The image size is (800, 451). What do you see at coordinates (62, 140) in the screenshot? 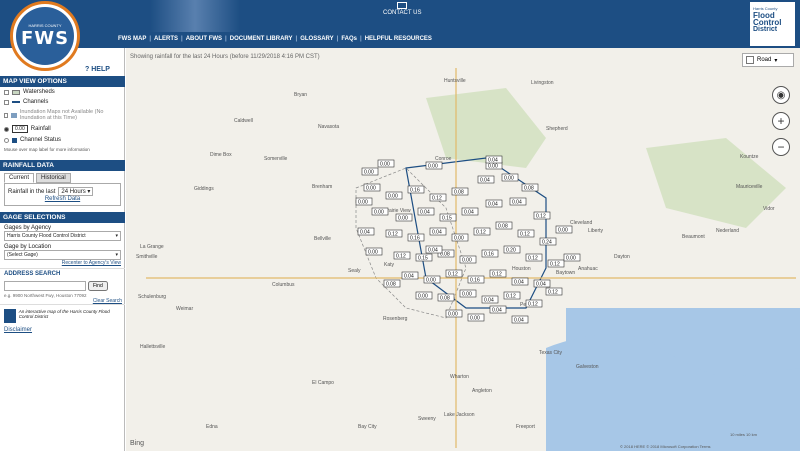
I see `option-channel-status: Channel Status` at bounding box center [62, 140].